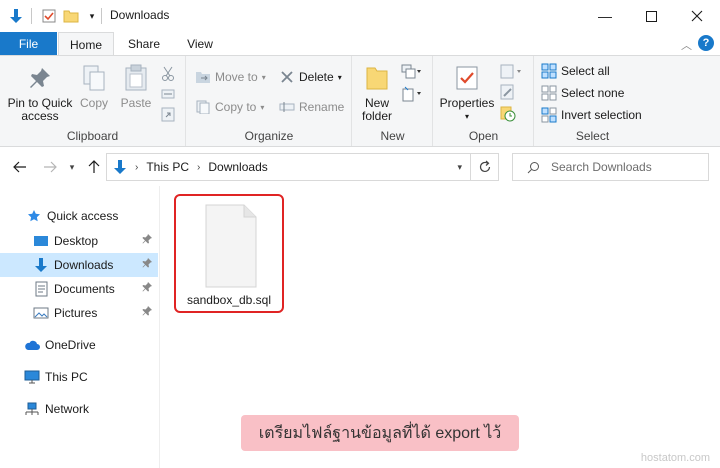 The width and height of the screenshot is (720, 468). I want to click on downloads-location-icon, so click(121, 167).